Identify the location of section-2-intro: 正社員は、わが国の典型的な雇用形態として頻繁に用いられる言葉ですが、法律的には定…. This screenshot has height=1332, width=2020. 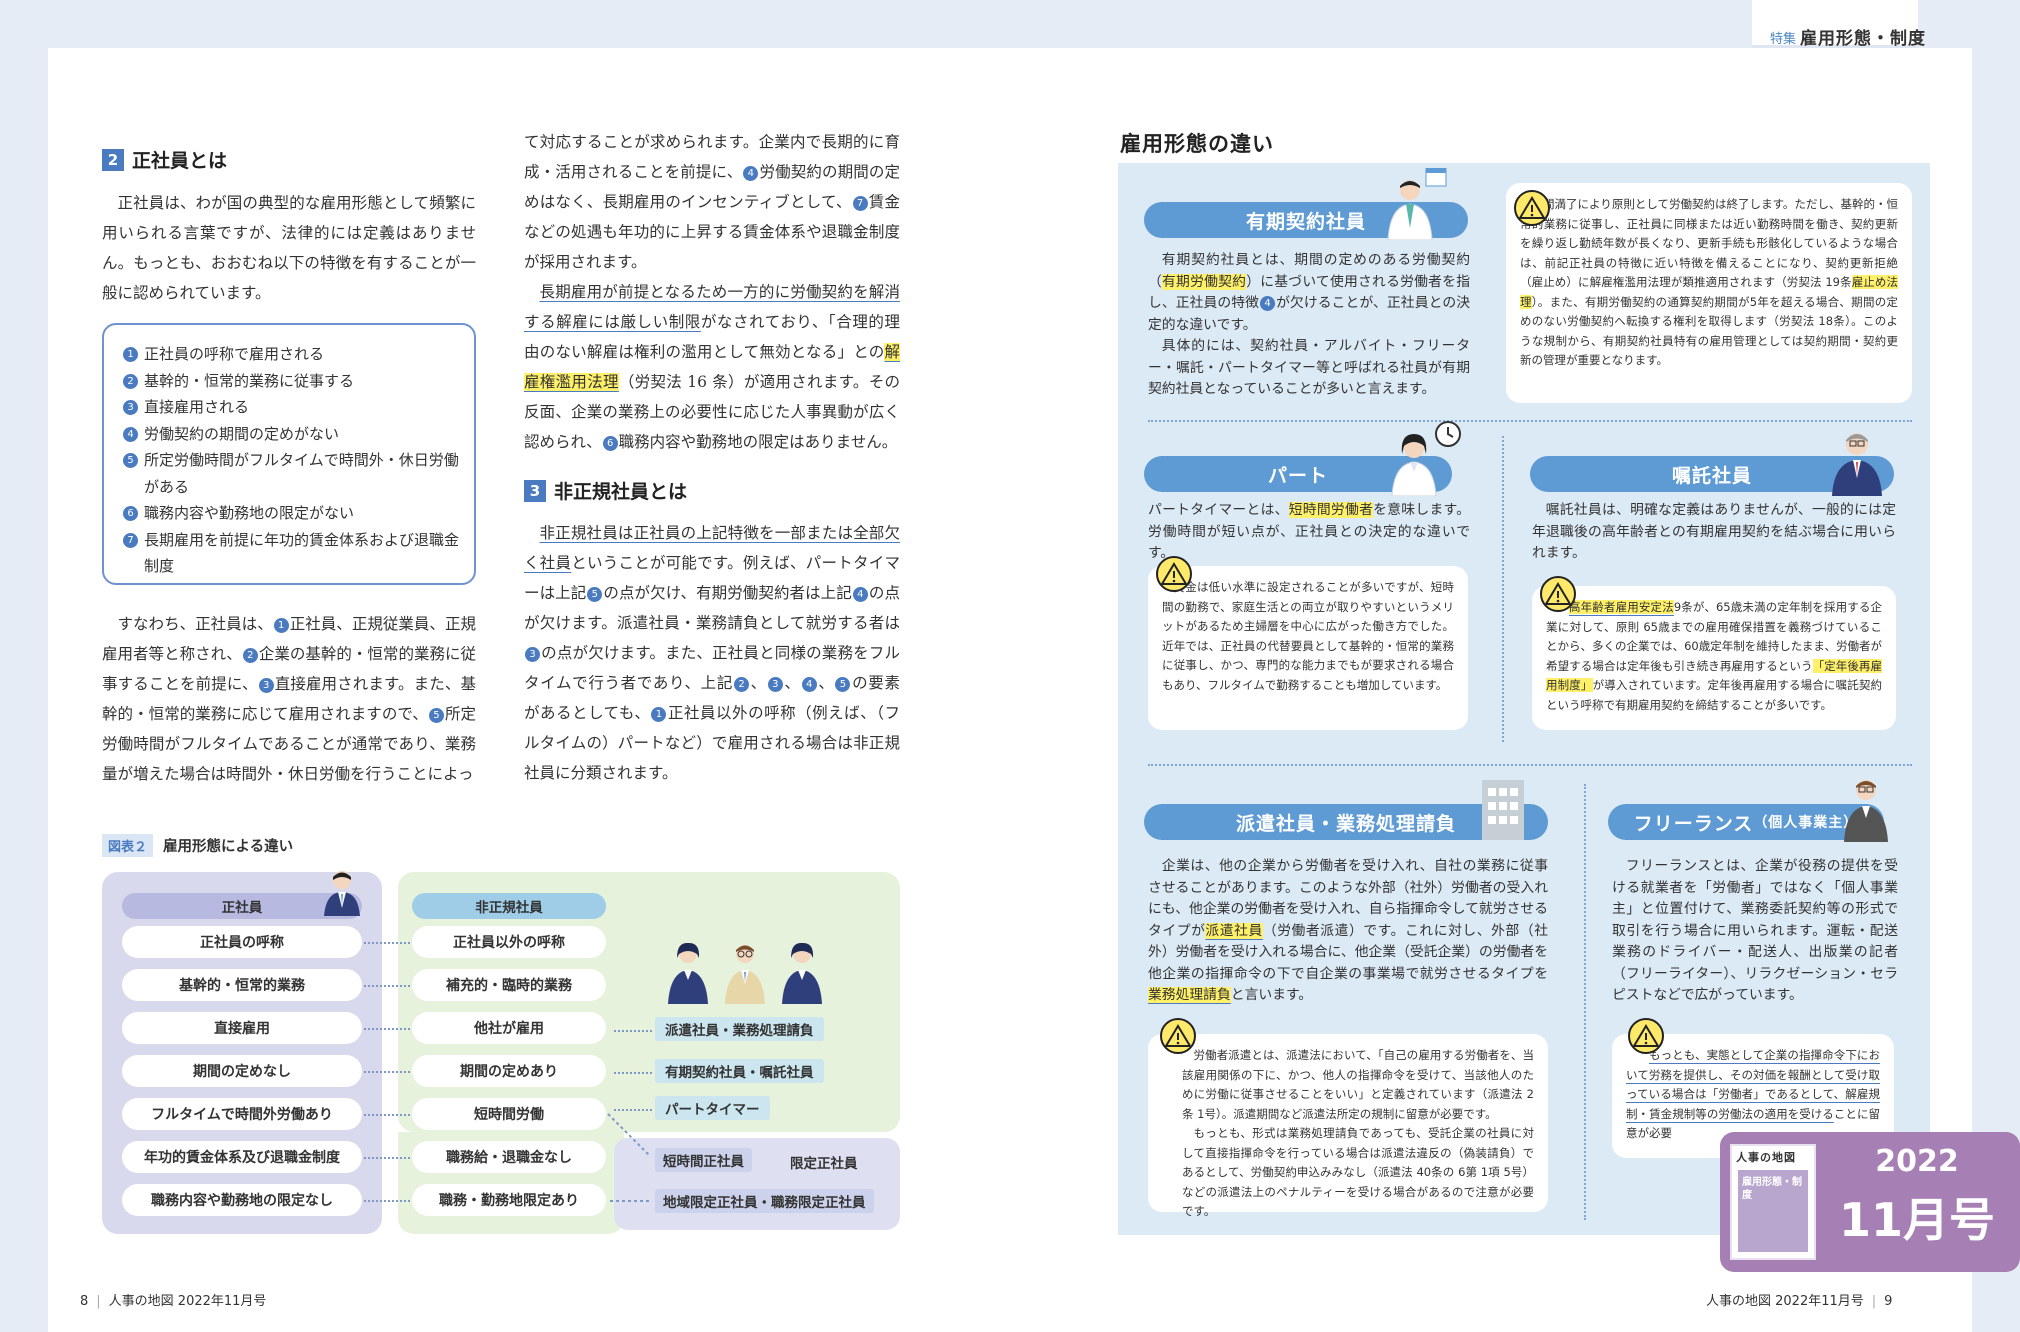
(289, 248).